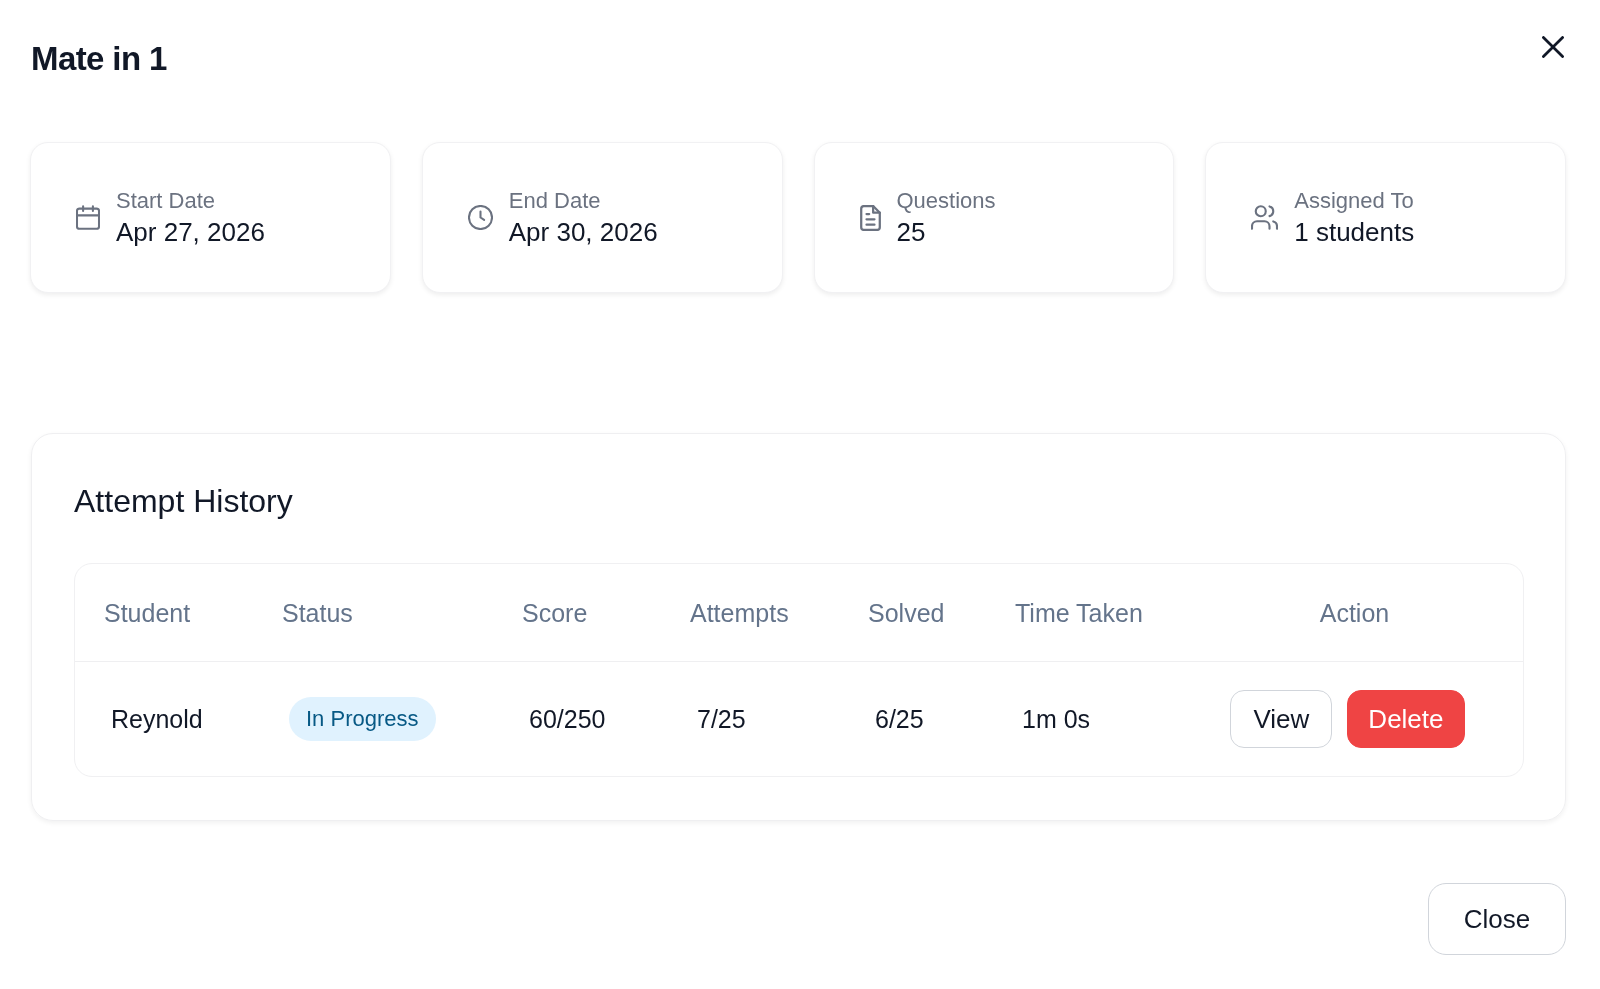 The width and height of the screenshot is (1600, 989). Describe the element at coordinates (362, 719) in the screenshot. I see `status-badge: In Progress` at that location.